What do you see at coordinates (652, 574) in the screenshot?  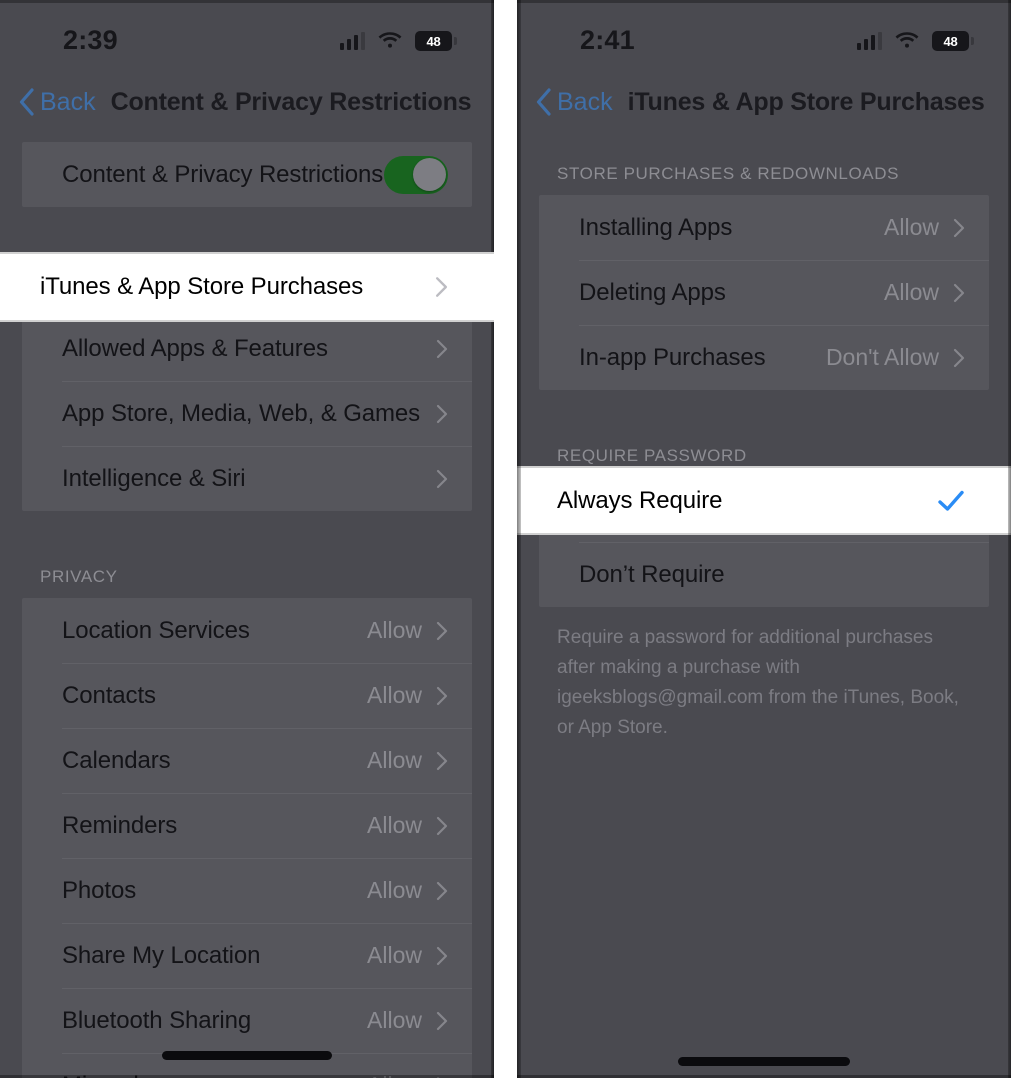 I see `row-label: Don’t Require` at bounding box center [652, 574].